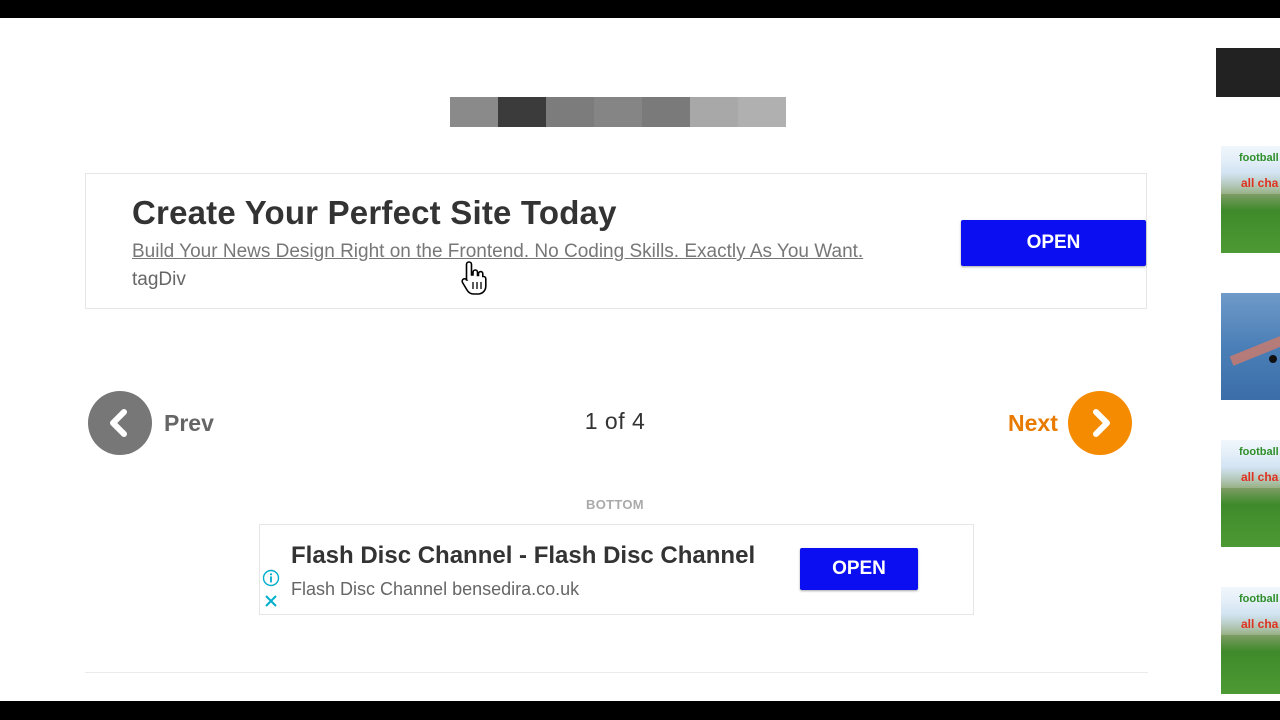  What do you see at coordinates (1053, 243) in the screenshot?
I see `ad-open-button: OPEN` at bounding box center [1053, 243].